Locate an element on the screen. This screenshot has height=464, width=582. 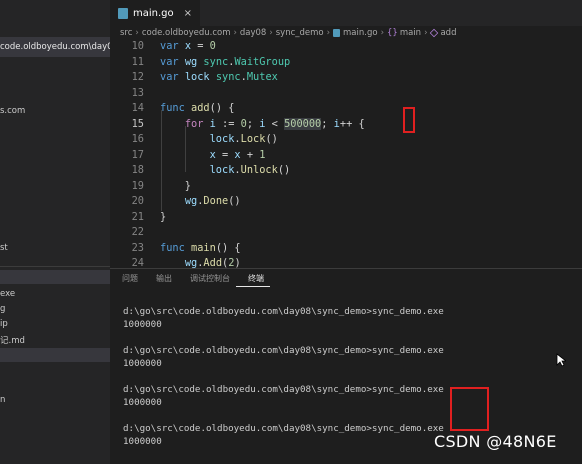
breadcrumb-item: src is located at coordinates (126, 33).